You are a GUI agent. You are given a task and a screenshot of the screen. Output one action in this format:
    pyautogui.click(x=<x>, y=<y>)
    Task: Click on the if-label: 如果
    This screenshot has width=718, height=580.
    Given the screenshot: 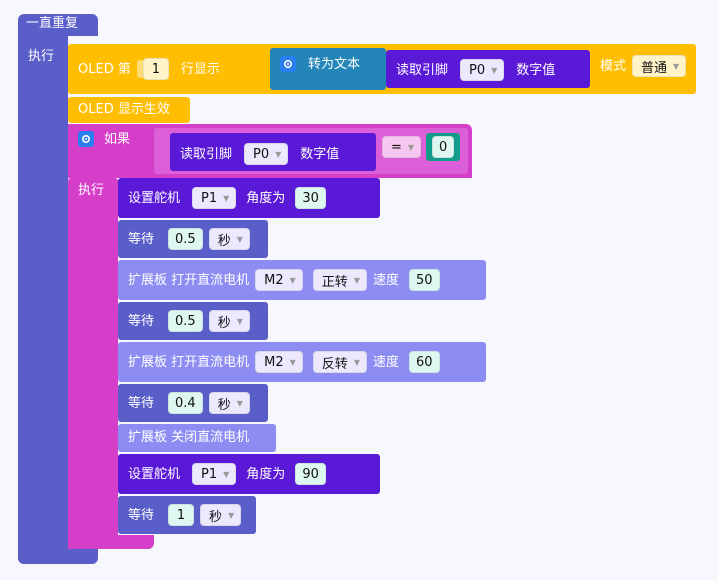 What is the action you would take?
    pyautogui.click(x=117, y=139)
    